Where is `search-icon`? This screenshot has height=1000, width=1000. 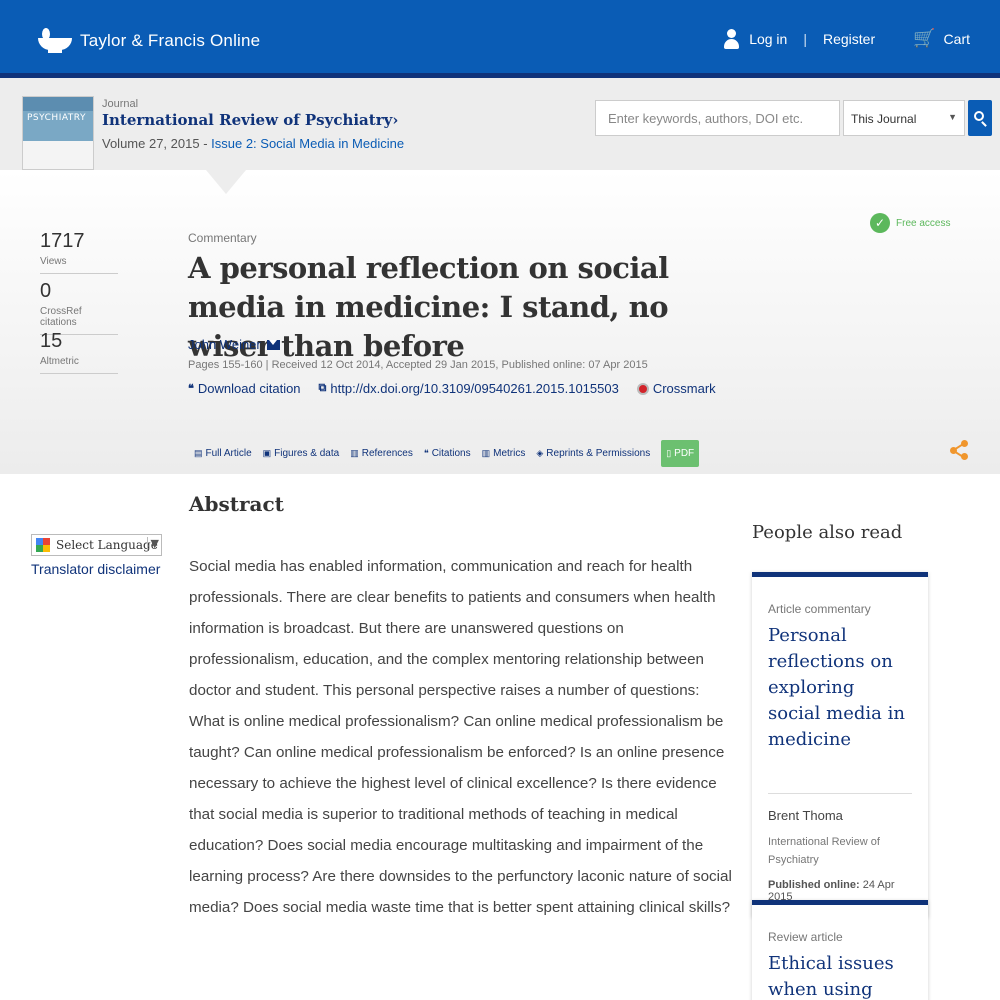
search-icon is located at coordinates (979, 116).